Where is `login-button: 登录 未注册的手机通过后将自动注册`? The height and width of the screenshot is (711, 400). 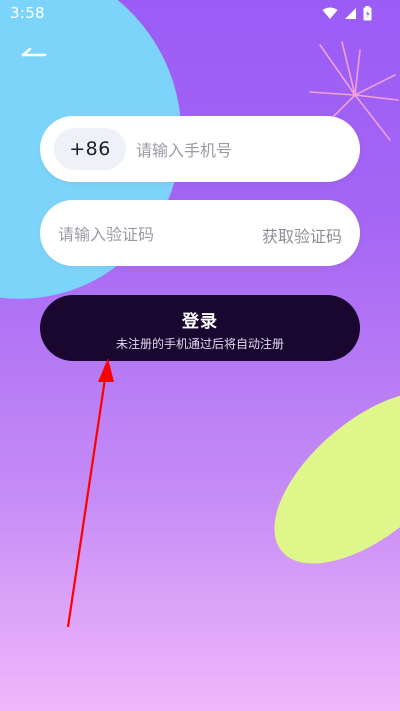 login-button: 登录 未注册的手机通过后将自动注册 is located at coordinates (200, 328).